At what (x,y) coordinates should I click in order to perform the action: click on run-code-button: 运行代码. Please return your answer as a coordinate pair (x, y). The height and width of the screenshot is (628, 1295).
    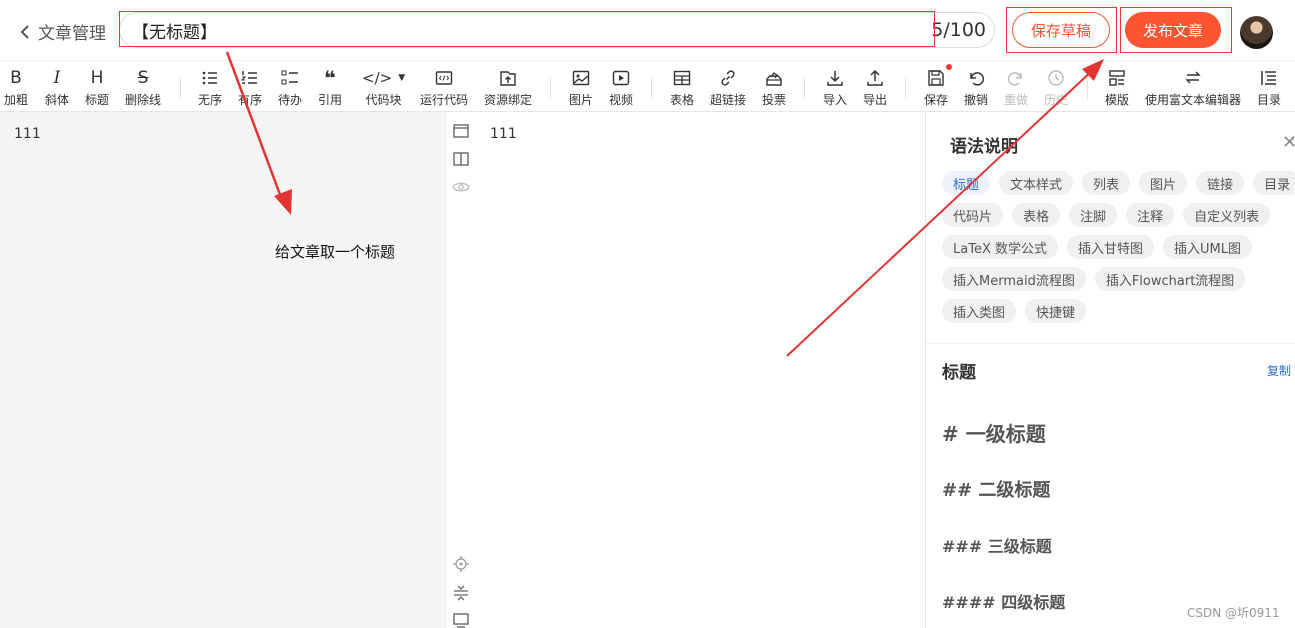
    Looking at the image, I should click on (444, 87).